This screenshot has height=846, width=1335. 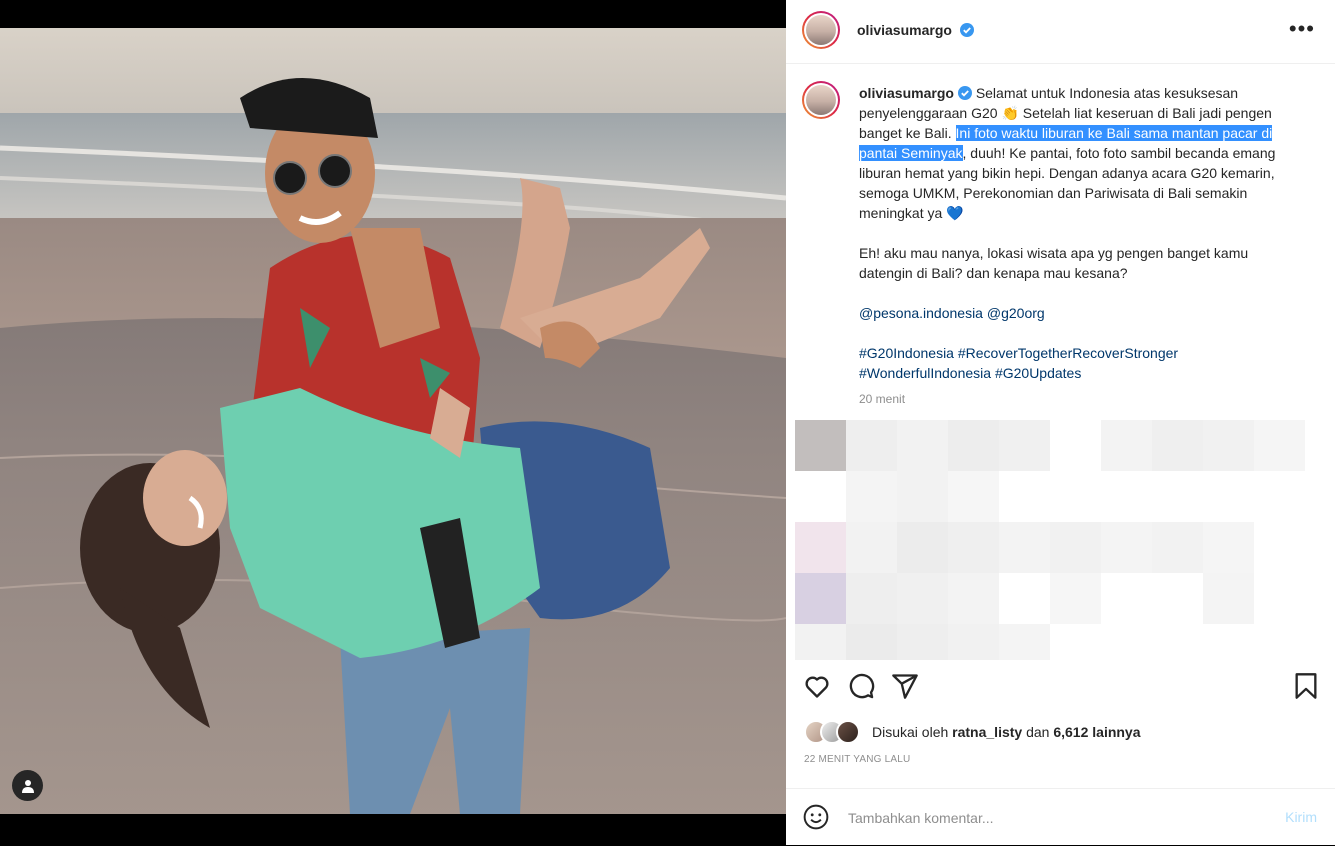 What do you see at coordinates (882, 399) in the screenshot?
I see `caption-time: 20 menit` at bounding box center [882, 399].